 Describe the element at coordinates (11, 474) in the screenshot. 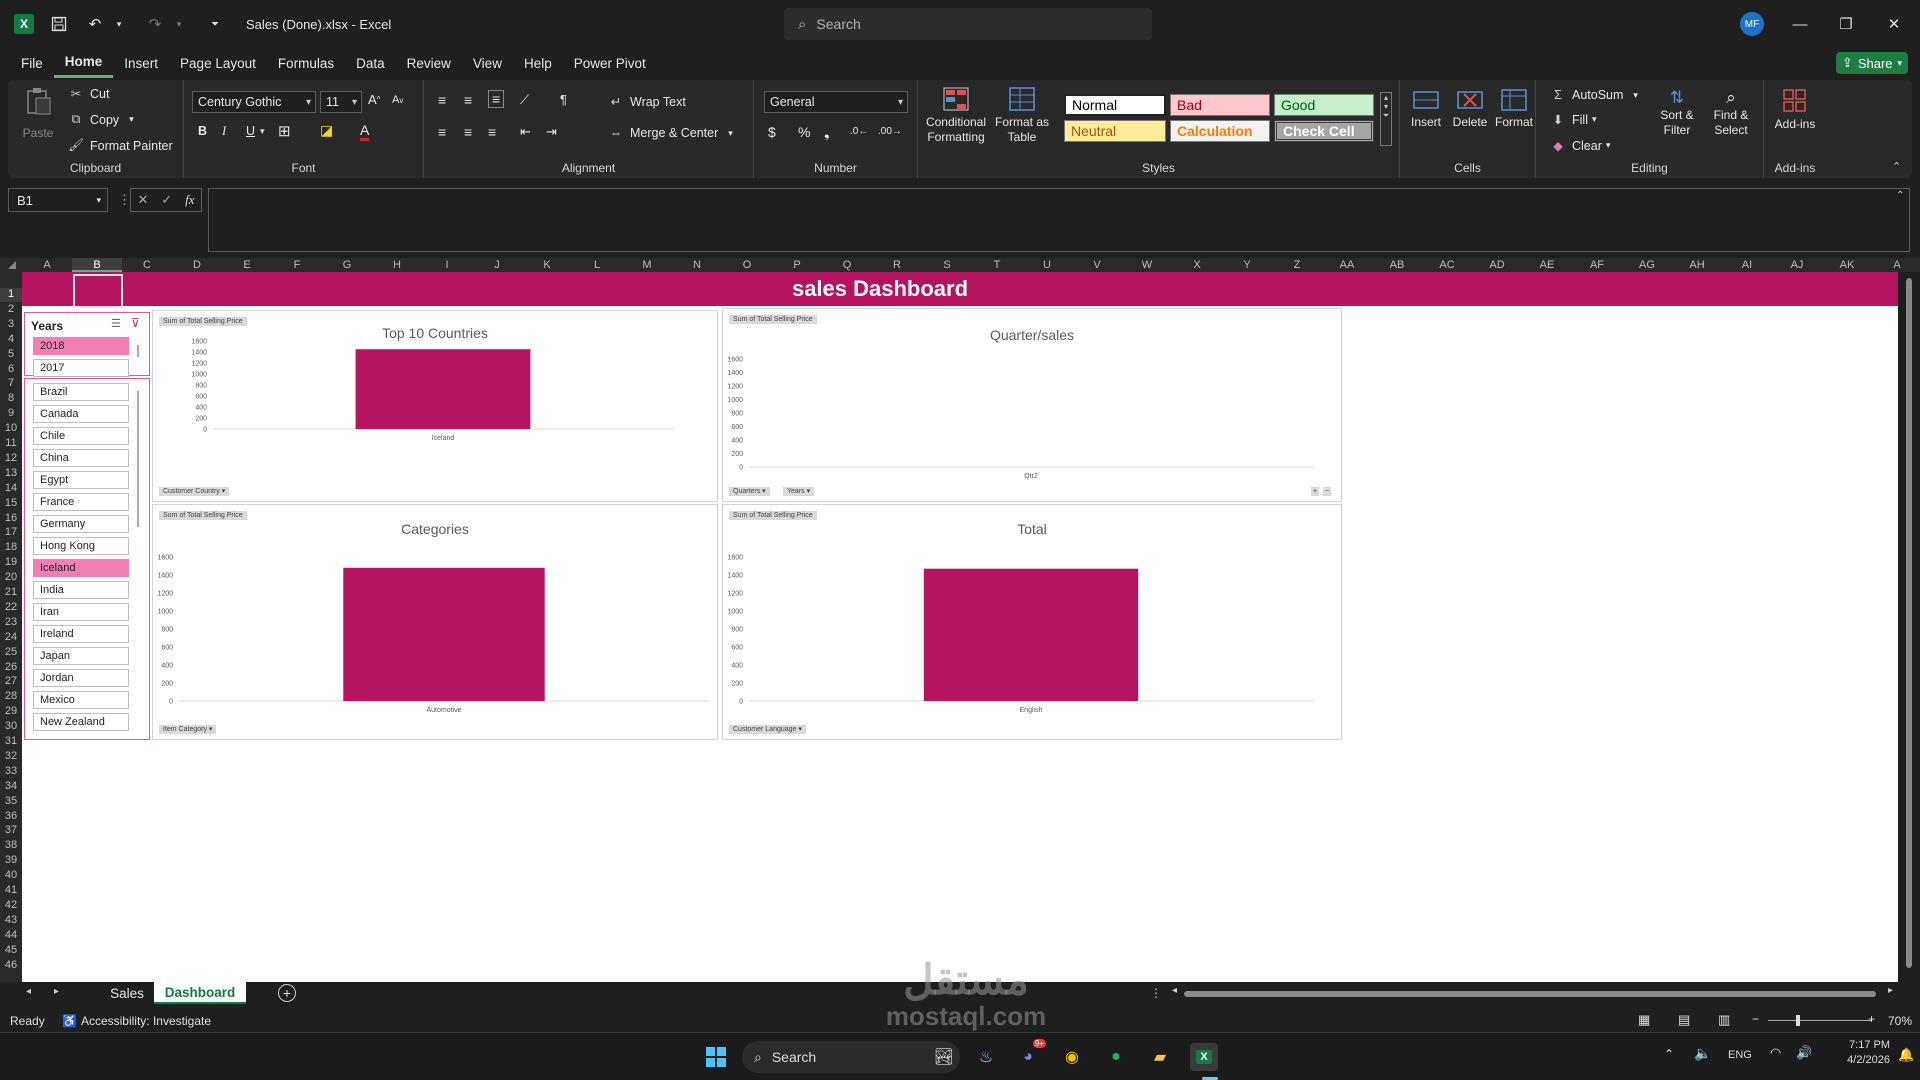

I see `row-header-13: 13` at that location.